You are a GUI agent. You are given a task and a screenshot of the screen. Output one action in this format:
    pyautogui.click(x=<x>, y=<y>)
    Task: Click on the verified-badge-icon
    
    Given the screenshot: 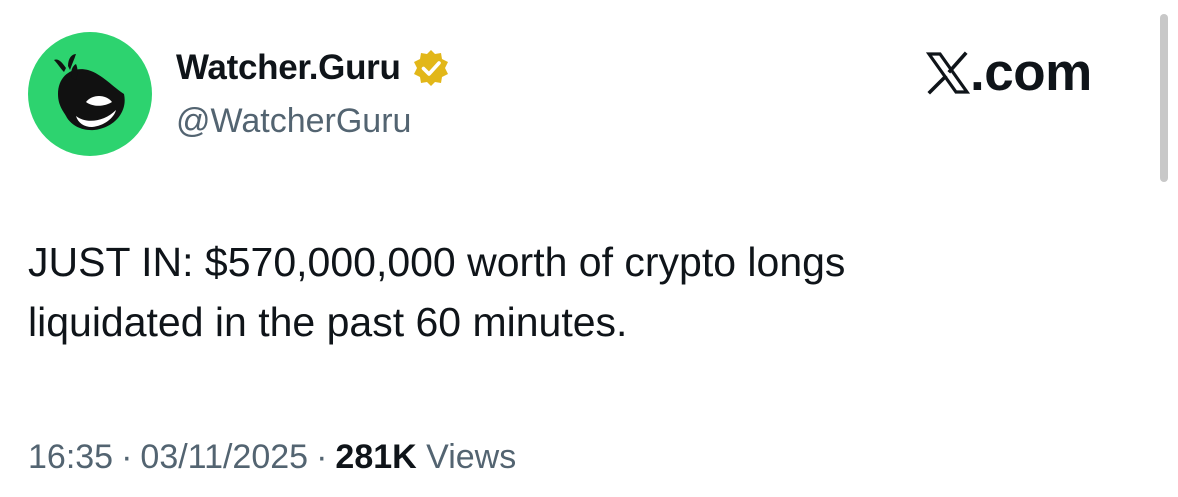 What is the action you would take?
    pyautogui.click(x=431, y=68)
    